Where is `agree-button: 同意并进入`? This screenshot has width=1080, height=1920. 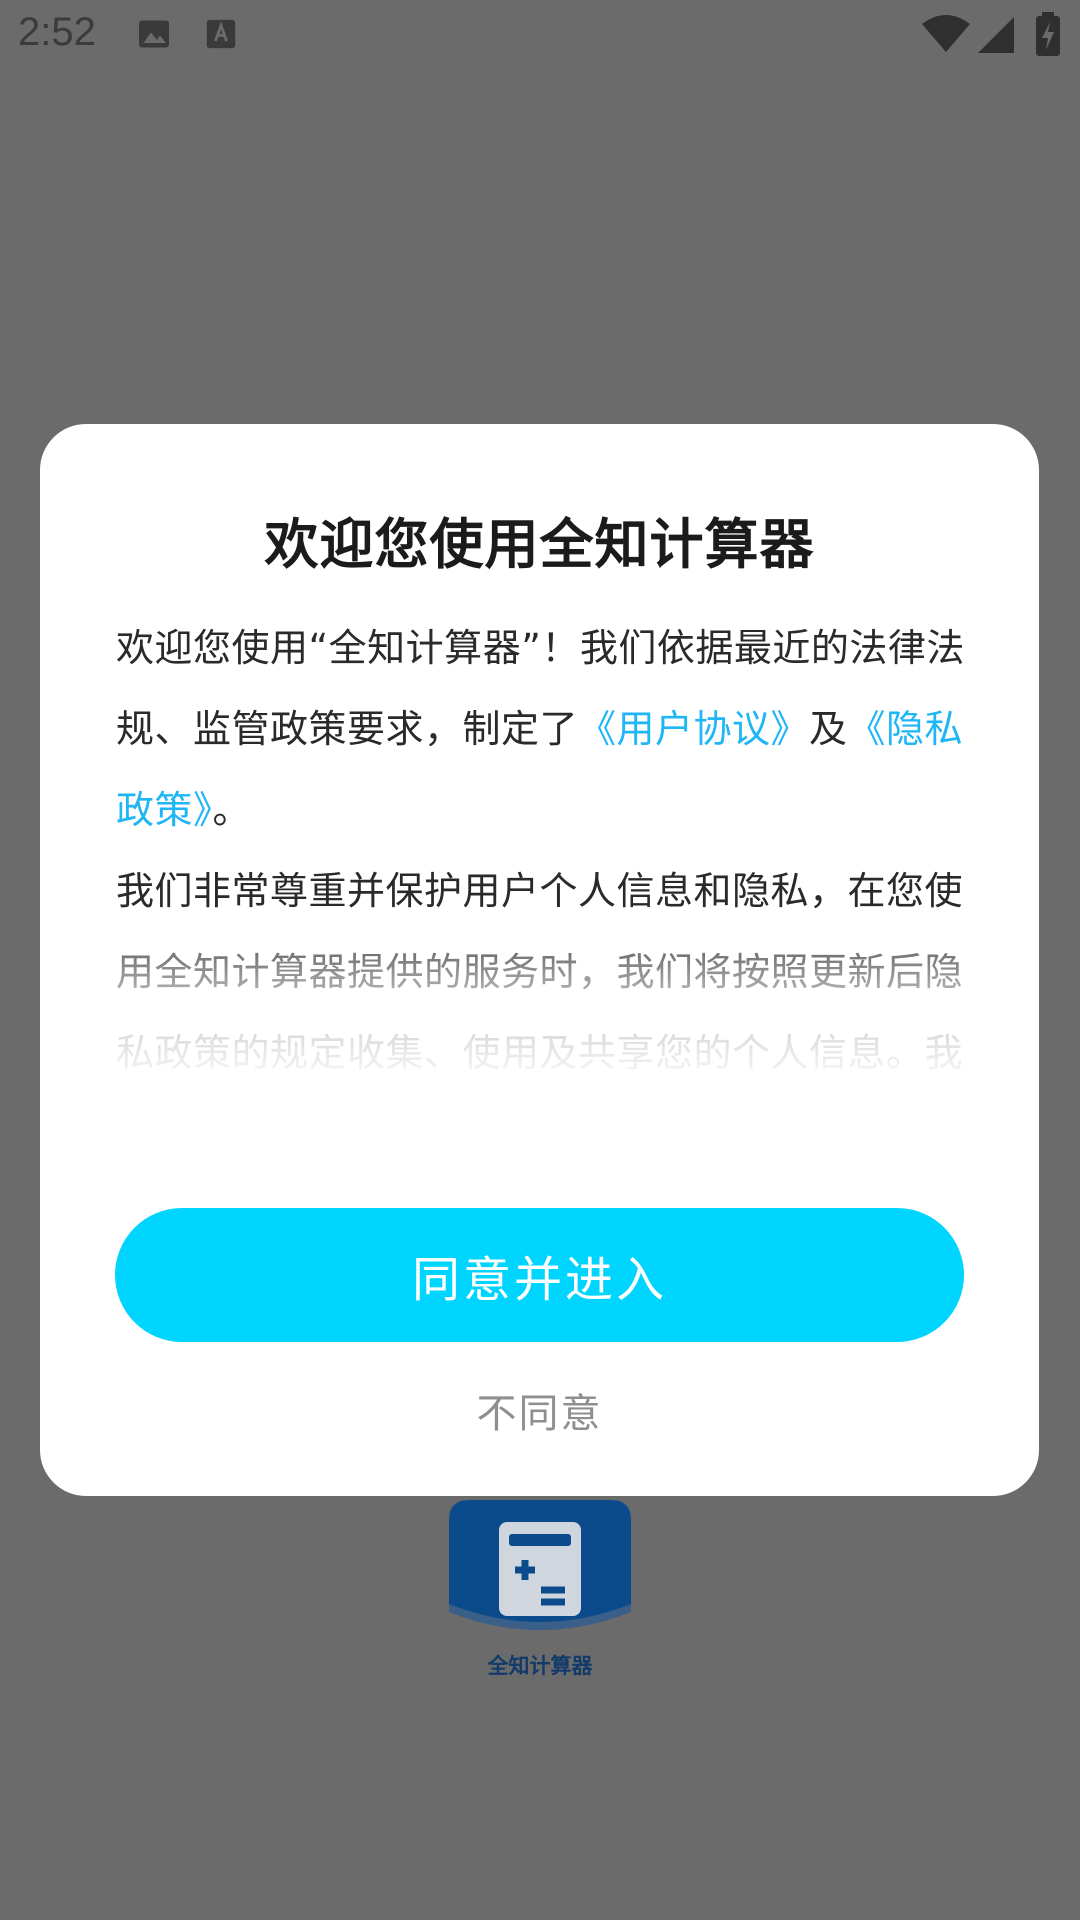
agree-button: 同意并进入 is located at coordinates (539, 1275).